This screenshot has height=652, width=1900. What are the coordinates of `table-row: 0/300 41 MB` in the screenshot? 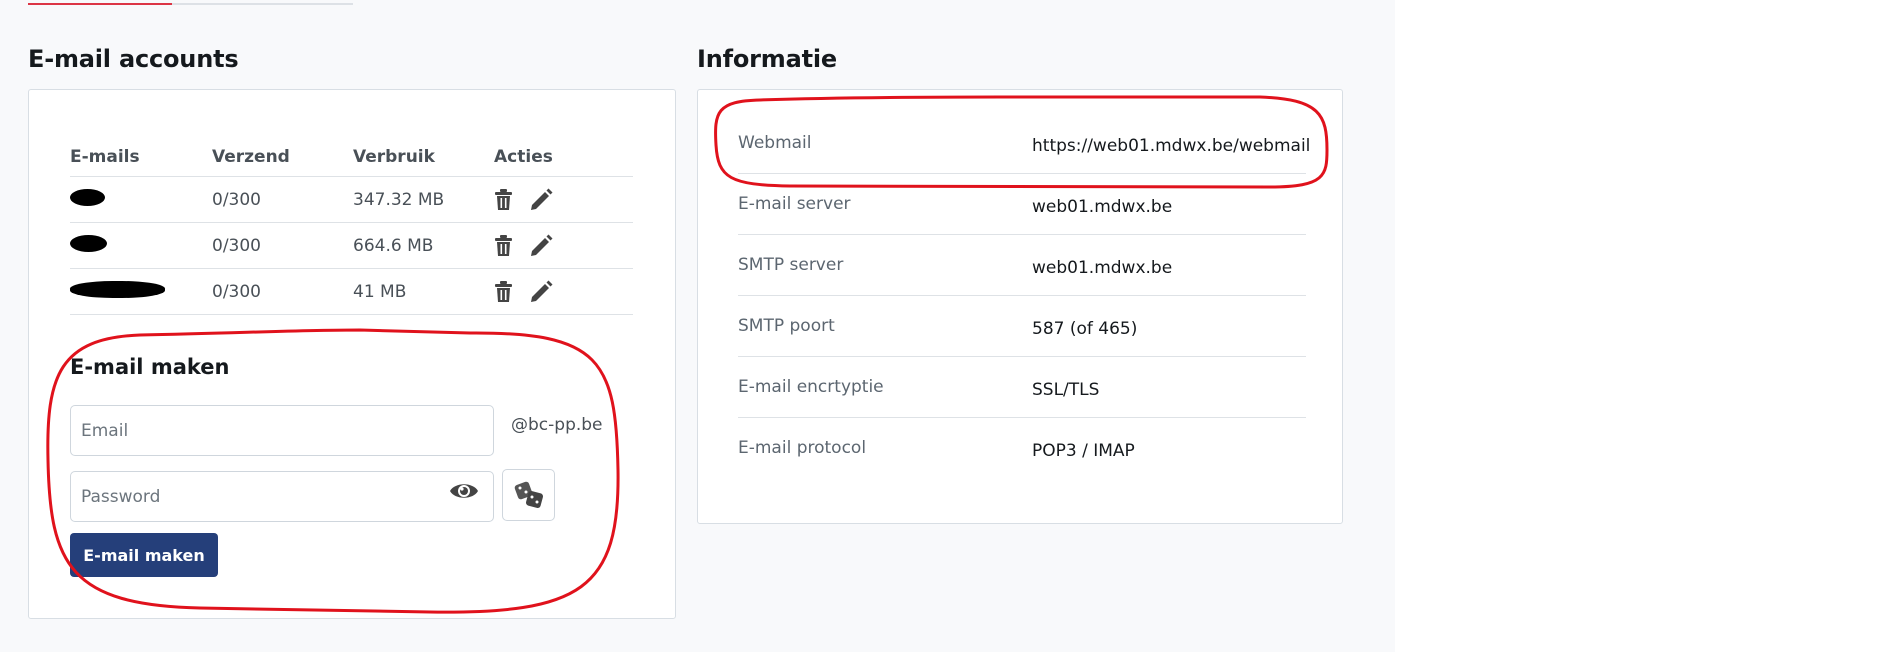 It's located at (351, 291).